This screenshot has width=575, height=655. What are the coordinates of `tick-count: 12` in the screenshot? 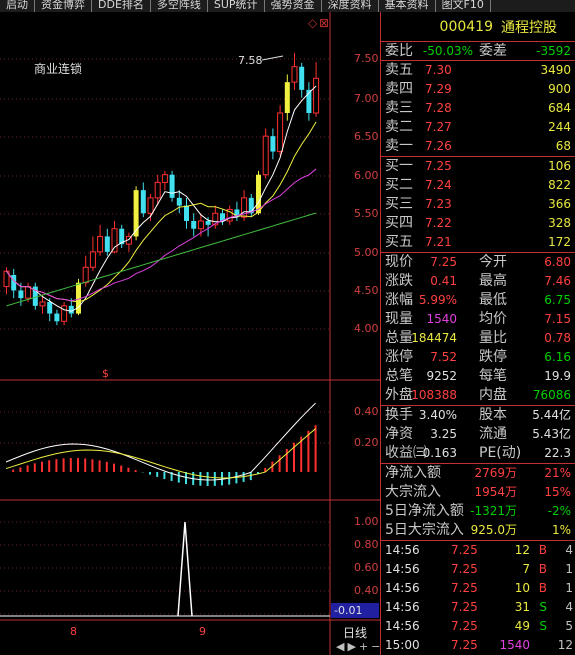 It's located at (565, 645).